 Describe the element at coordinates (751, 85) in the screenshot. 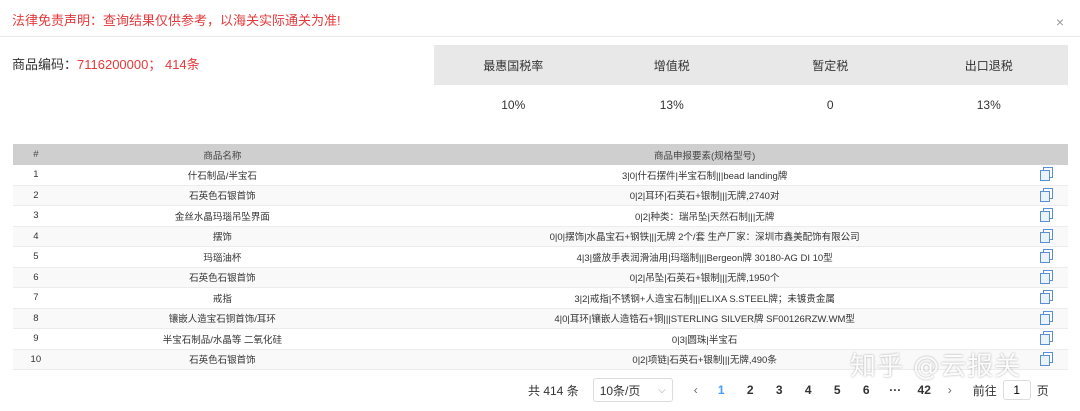

I see `tax-rates-panel: 最惠国税率 增值税 暂定税 出口退税 10% 13% 0 13%` at that location.